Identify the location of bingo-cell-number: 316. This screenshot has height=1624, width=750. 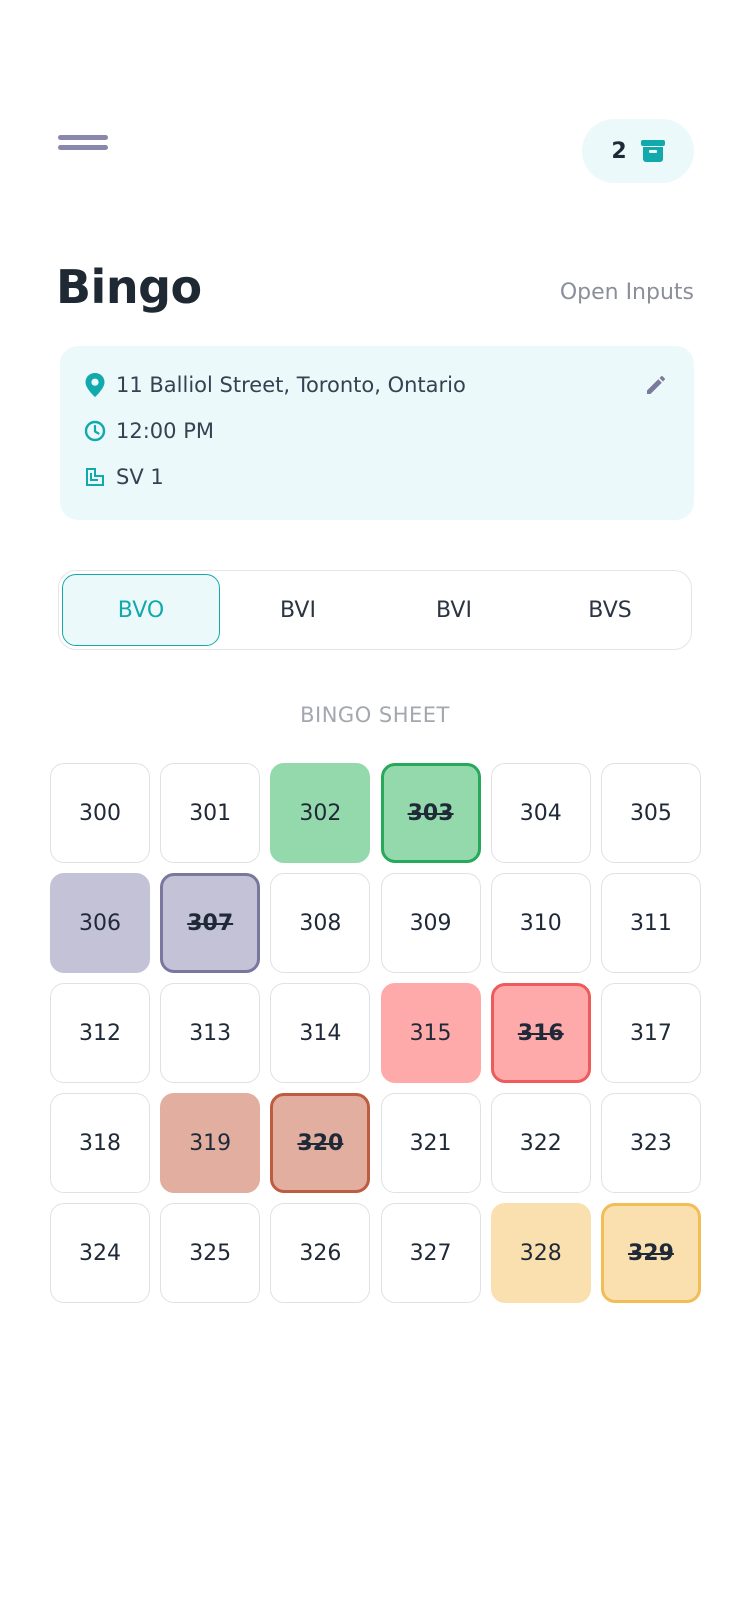
(540, 1033).